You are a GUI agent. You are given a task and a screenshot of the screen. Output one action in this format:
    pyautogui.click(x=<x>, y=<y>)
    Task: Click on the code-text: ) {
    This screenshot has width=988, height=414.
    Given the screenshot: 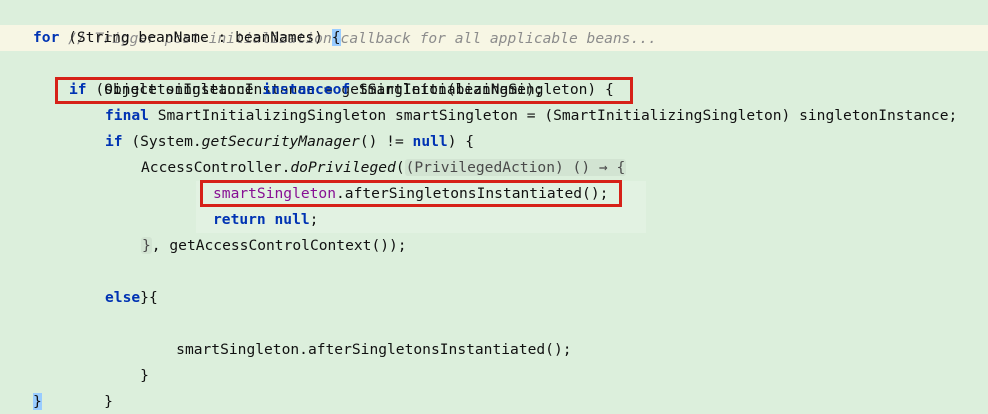 What is the action you would take?
    pyautogui.click(x=461, y=141)
    